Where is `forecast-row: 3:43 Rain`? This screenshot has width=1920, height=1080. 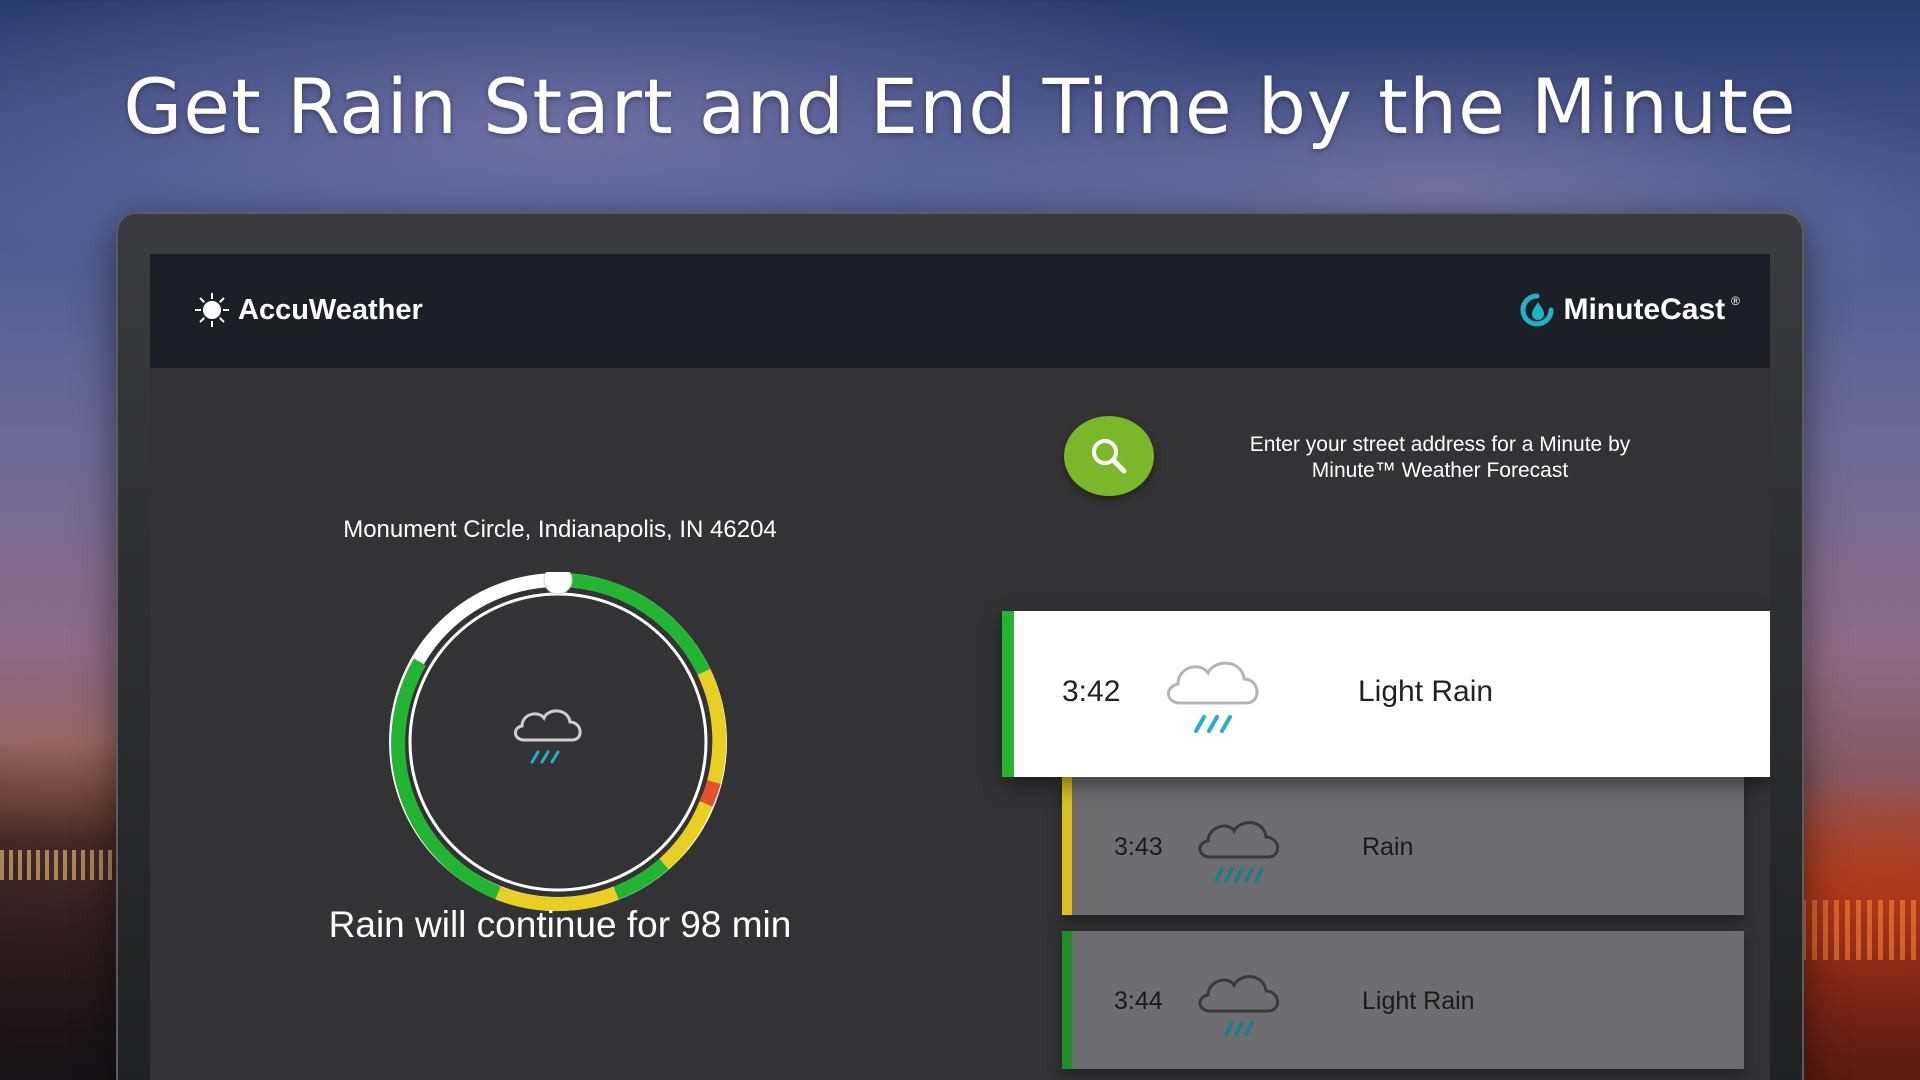
forecast-row: 3:43 Rain is located at coordinates (1403, 846).